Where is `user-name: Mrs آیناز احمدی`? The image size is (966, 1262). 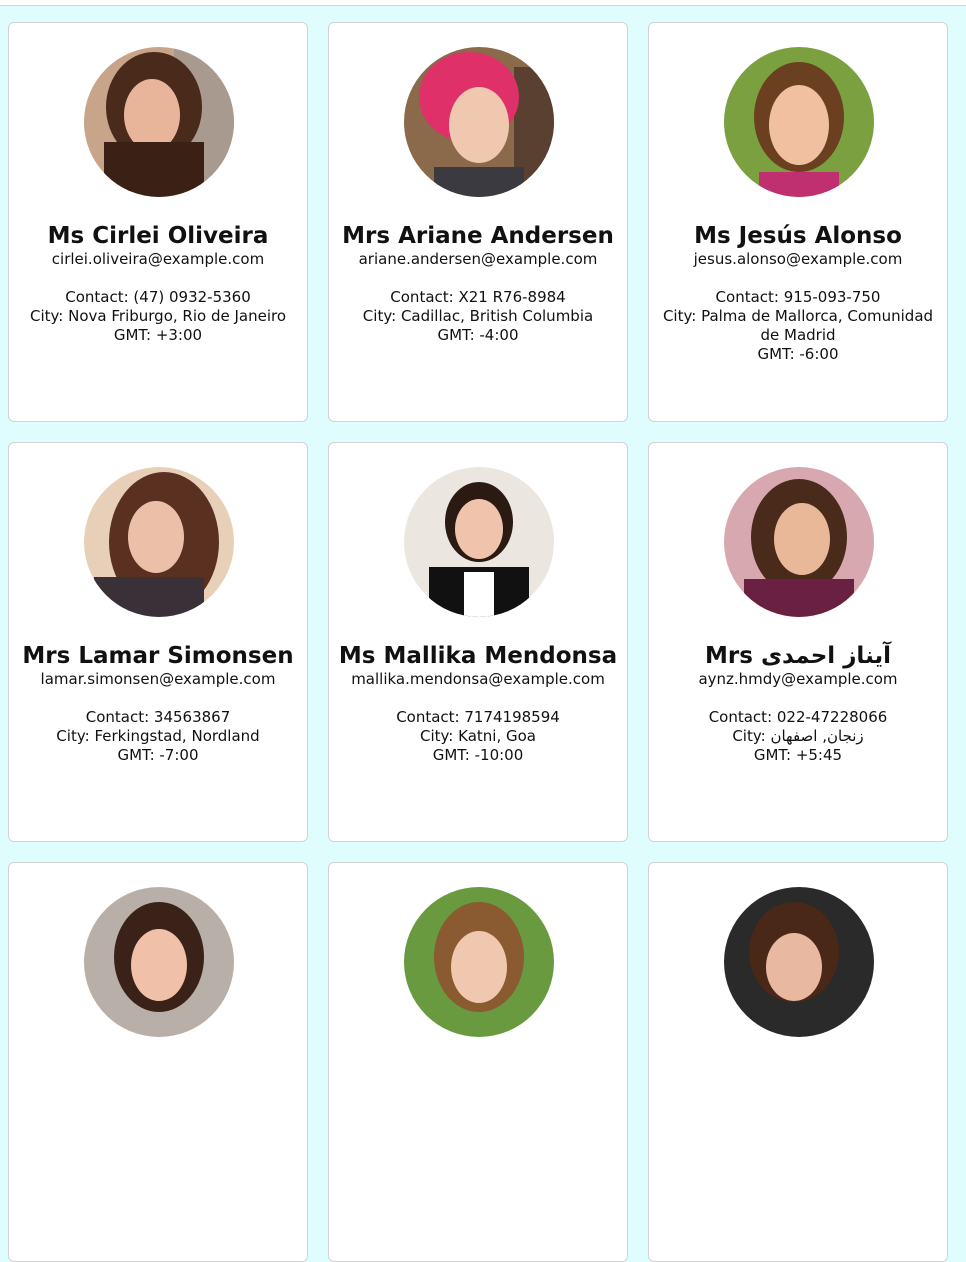
user-name: Mrs آیناز احمدی is located at coordinates (798, 656).